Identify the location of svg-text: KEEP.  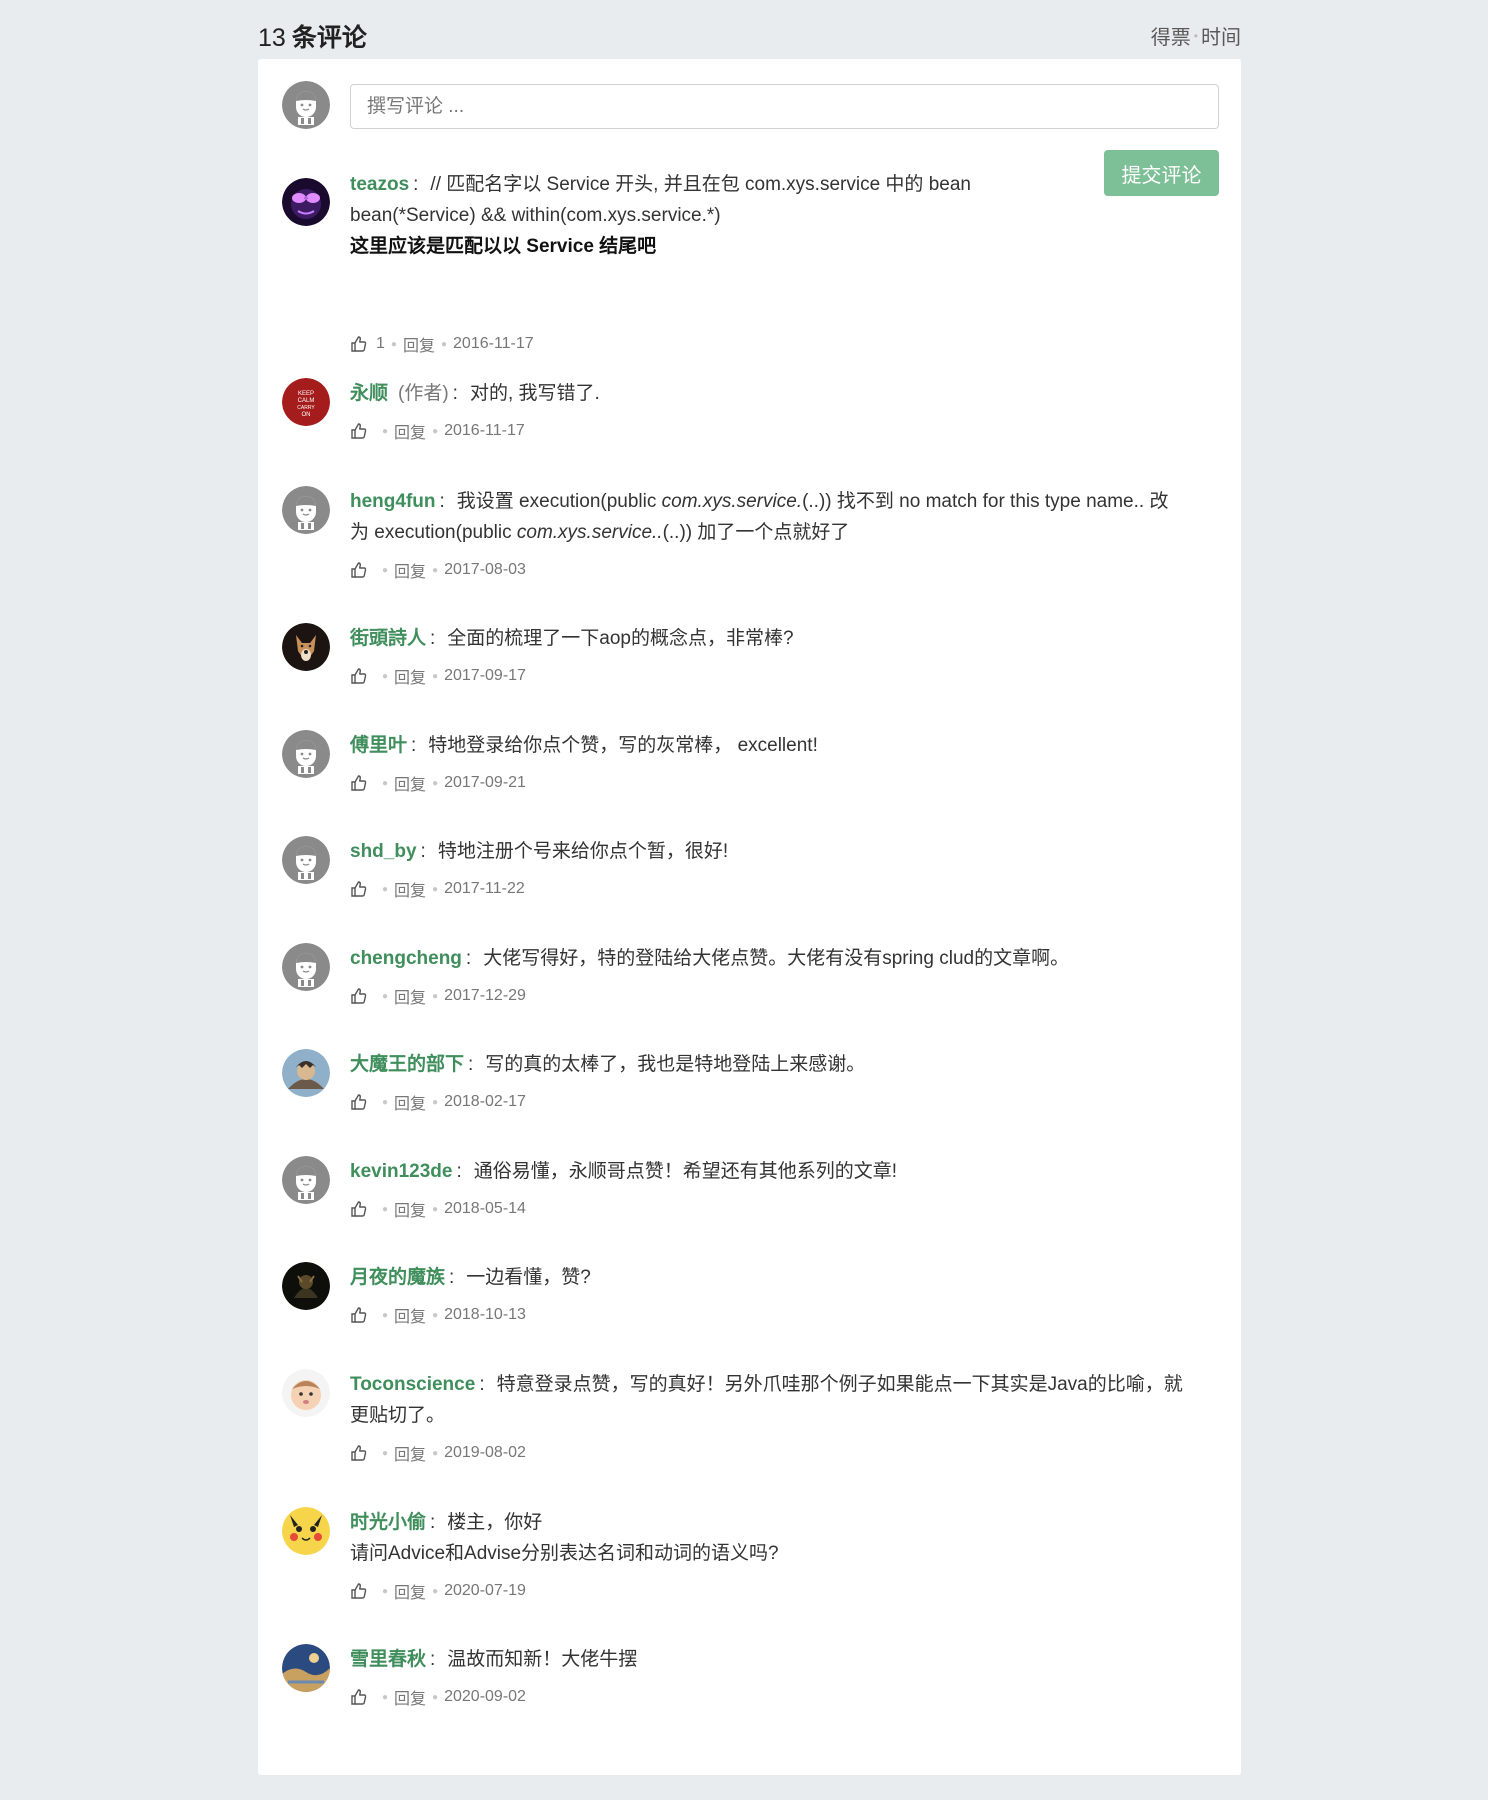
(306, 394).